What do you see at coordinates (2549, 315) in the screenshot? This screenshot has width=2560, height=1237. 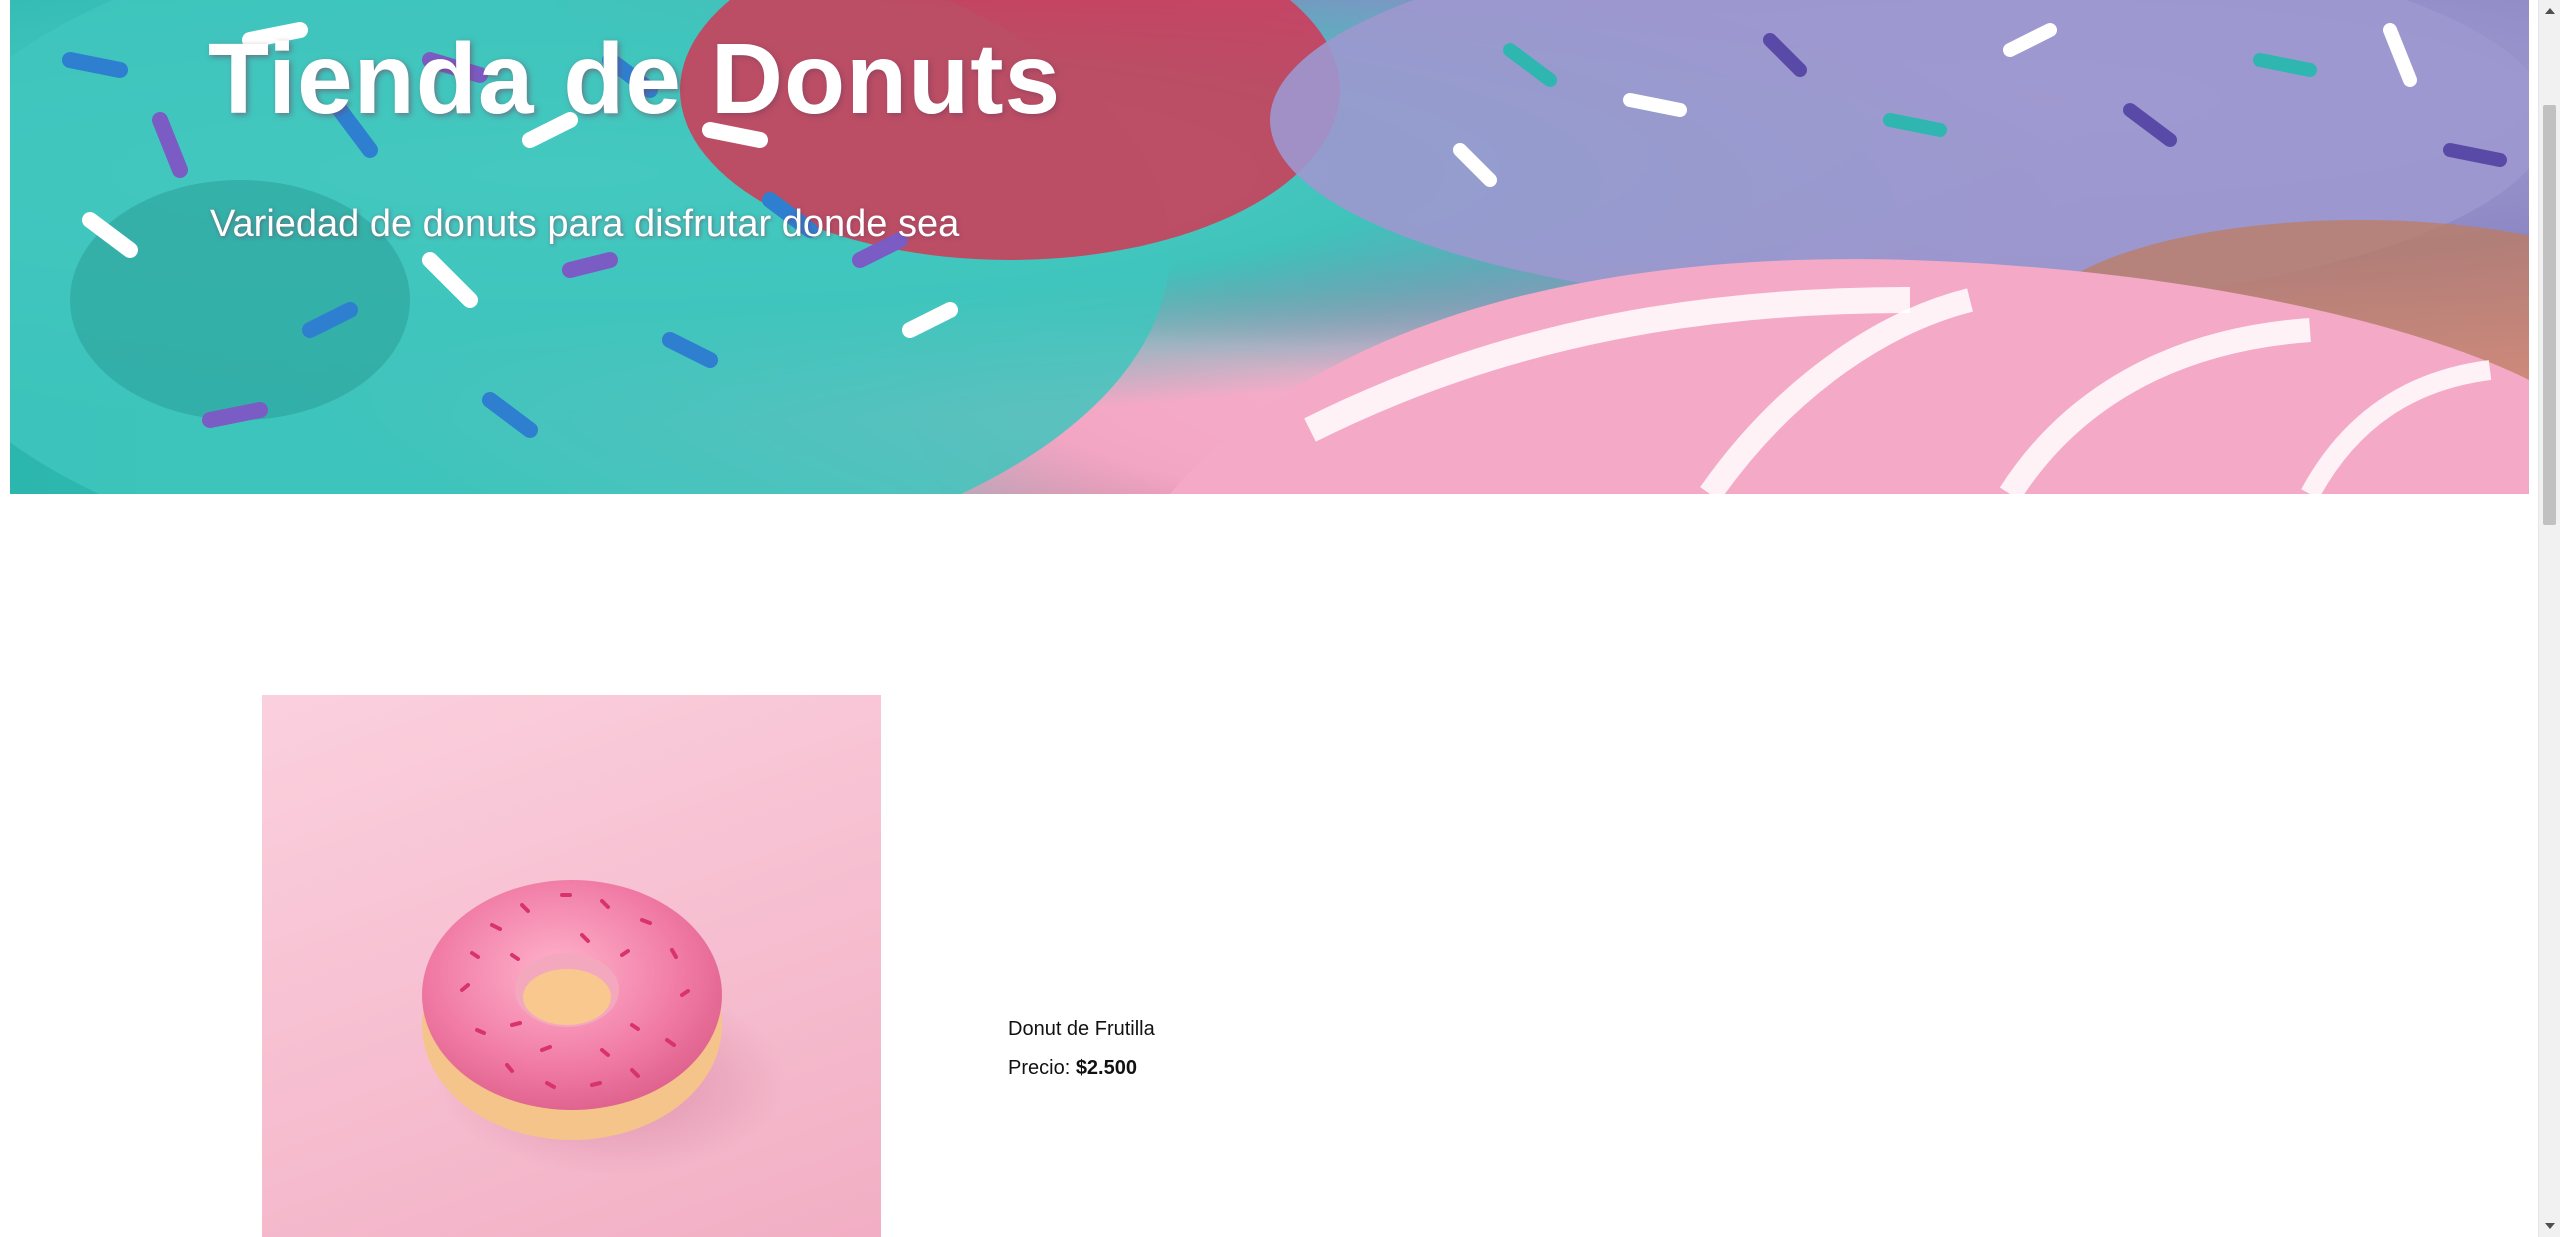 I see `scroll-thumb` at bounding box center [2549, 315].